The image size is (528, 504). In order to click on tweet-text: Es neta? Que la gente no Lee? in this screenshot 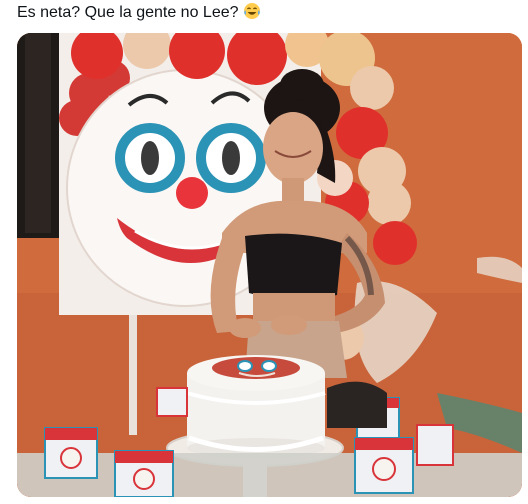, I will do `click(128, 12)`.